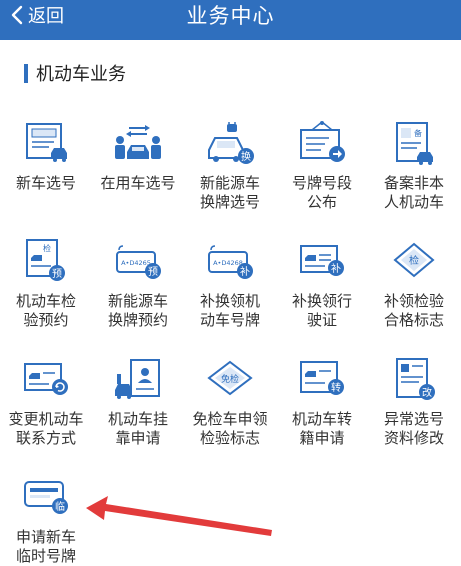  What do you see at coordinates (81, 74) in the screenshot?
I see `section-title: 机动车业务` at bounding box center [81, 74].